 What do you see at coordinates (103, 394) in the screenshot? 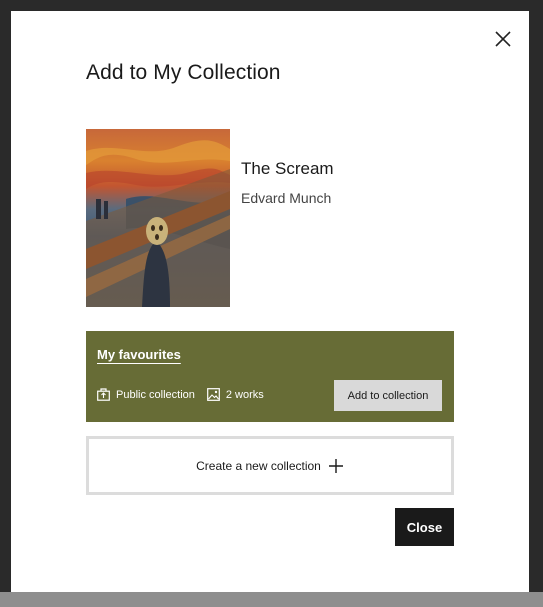
I see `public-collection-icon` at bounding box center [103, 394].